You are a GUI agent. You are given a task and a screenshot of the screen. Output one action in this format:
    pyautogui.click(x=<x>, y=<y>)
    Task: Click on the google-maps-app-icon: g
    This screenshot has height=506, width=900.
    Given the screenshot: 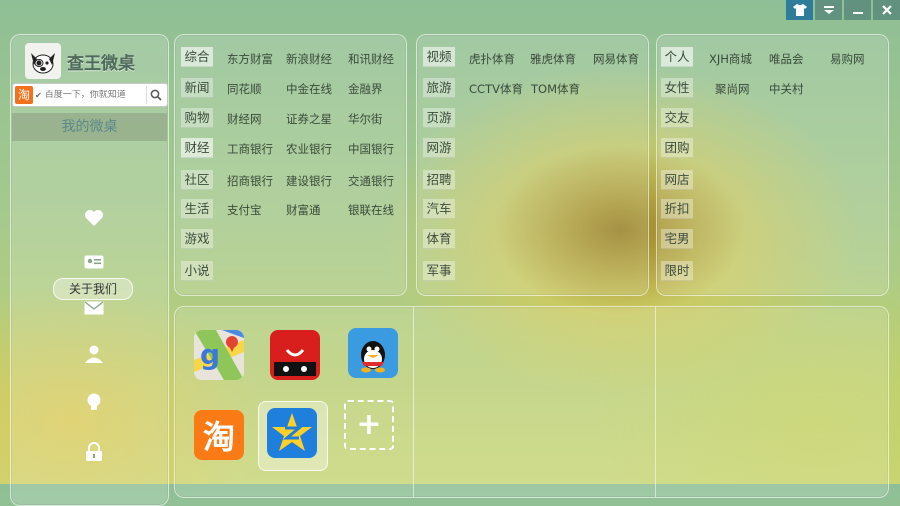 What is the action you would take?
    pyautogui.click(x=219, y=355)
    